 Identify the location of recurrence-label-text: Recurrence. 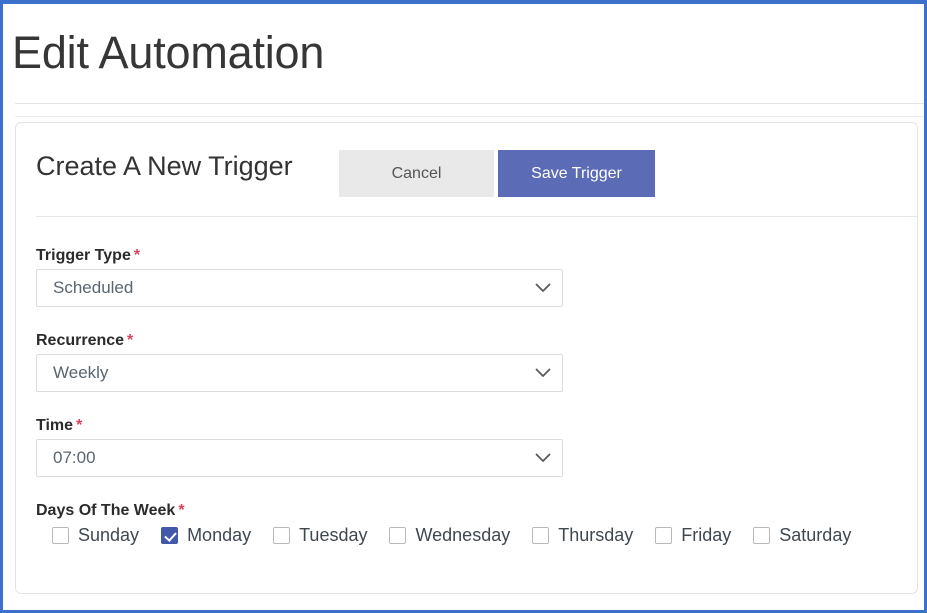
(80, 340).